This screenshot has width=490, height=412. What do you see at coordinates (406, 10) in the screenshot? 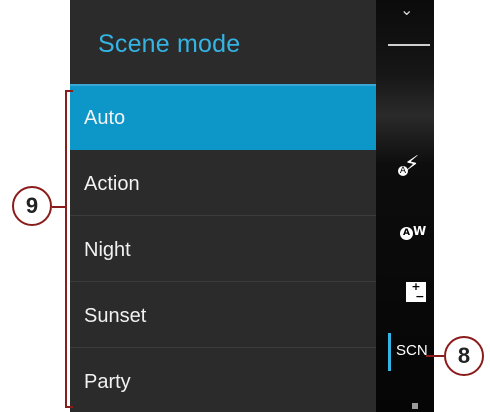
I see `chevron-down-icon: ⌄` at bounding box center [406, 10].